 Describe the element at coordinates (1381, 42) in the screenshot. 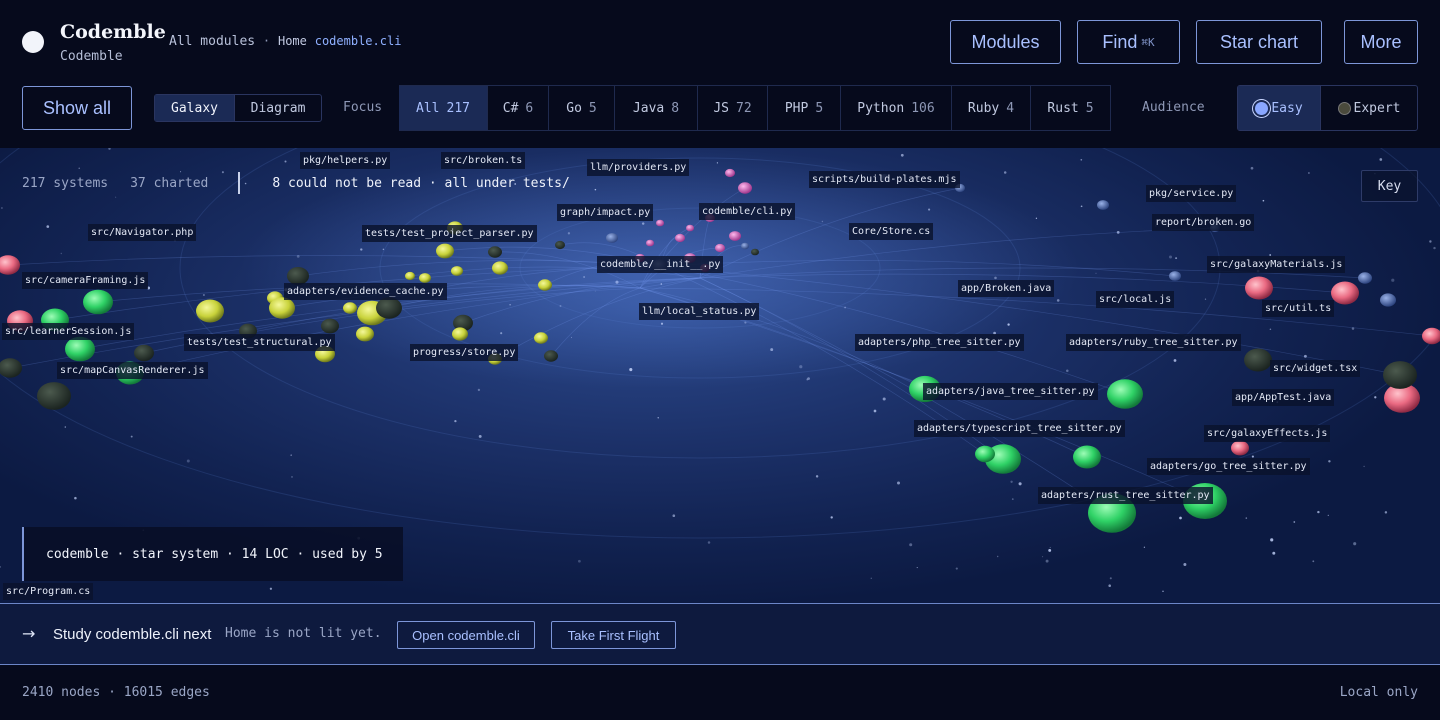

I see `more-button: More` at that location.